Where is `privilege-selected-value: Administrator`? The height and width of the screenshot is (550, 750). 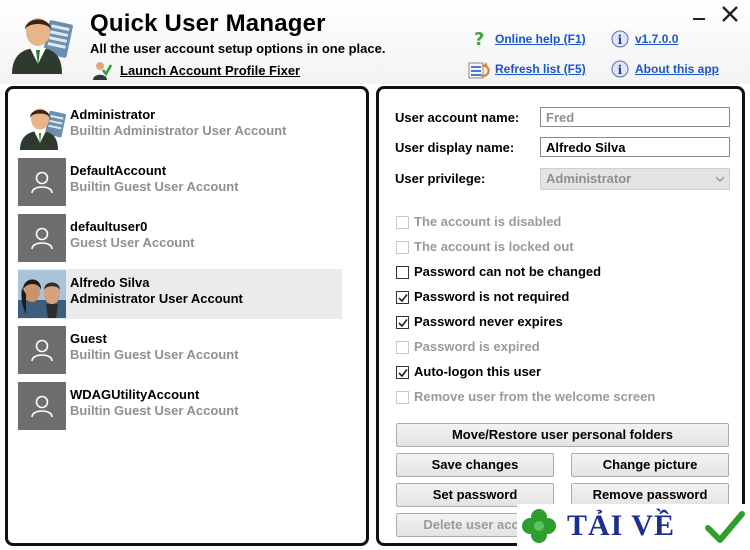 privilege-selected-value: Administrator is located at coordinates (589, 178).